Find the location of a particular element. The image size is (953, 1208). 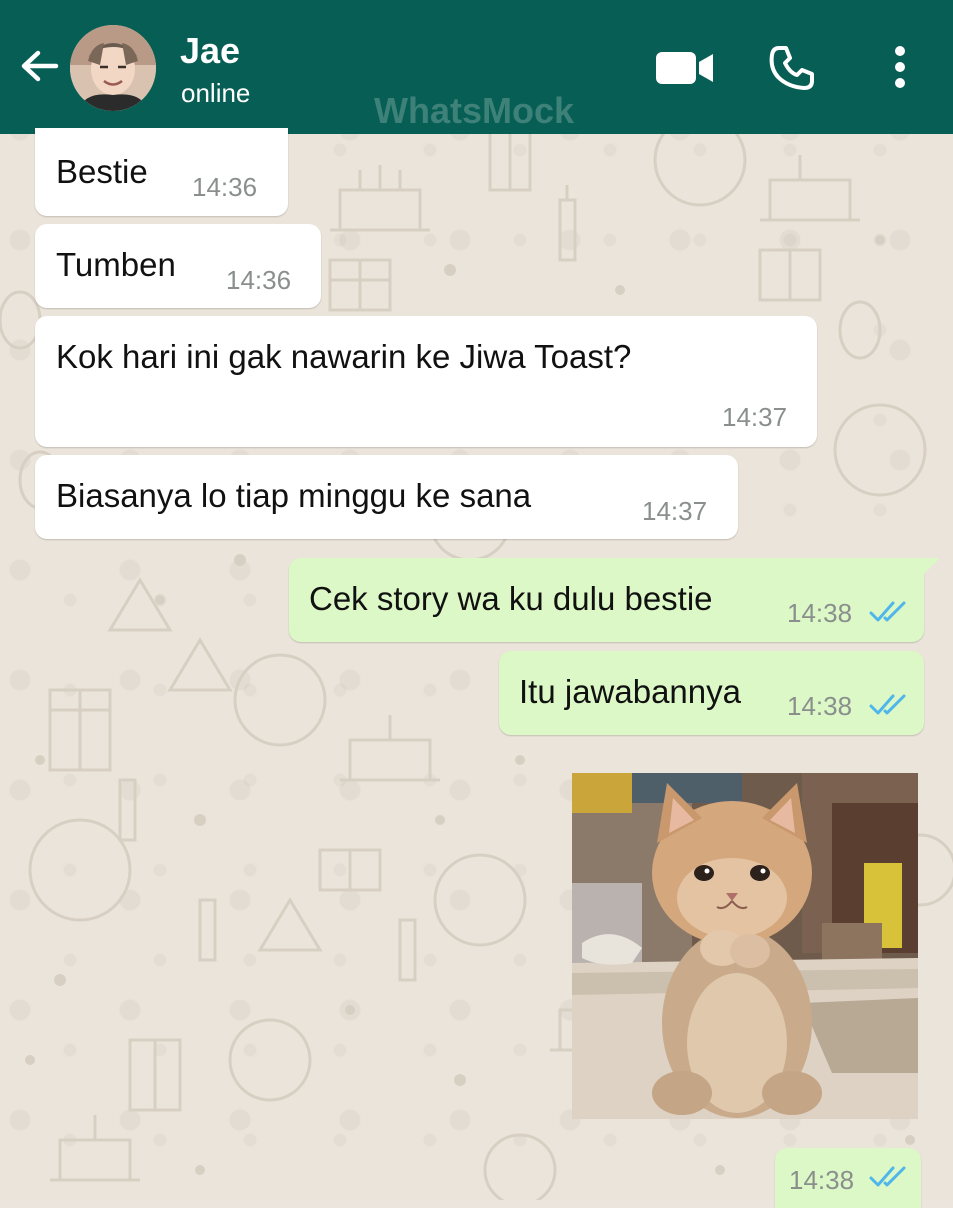

phone-icon is located at coordinates (792, 70).